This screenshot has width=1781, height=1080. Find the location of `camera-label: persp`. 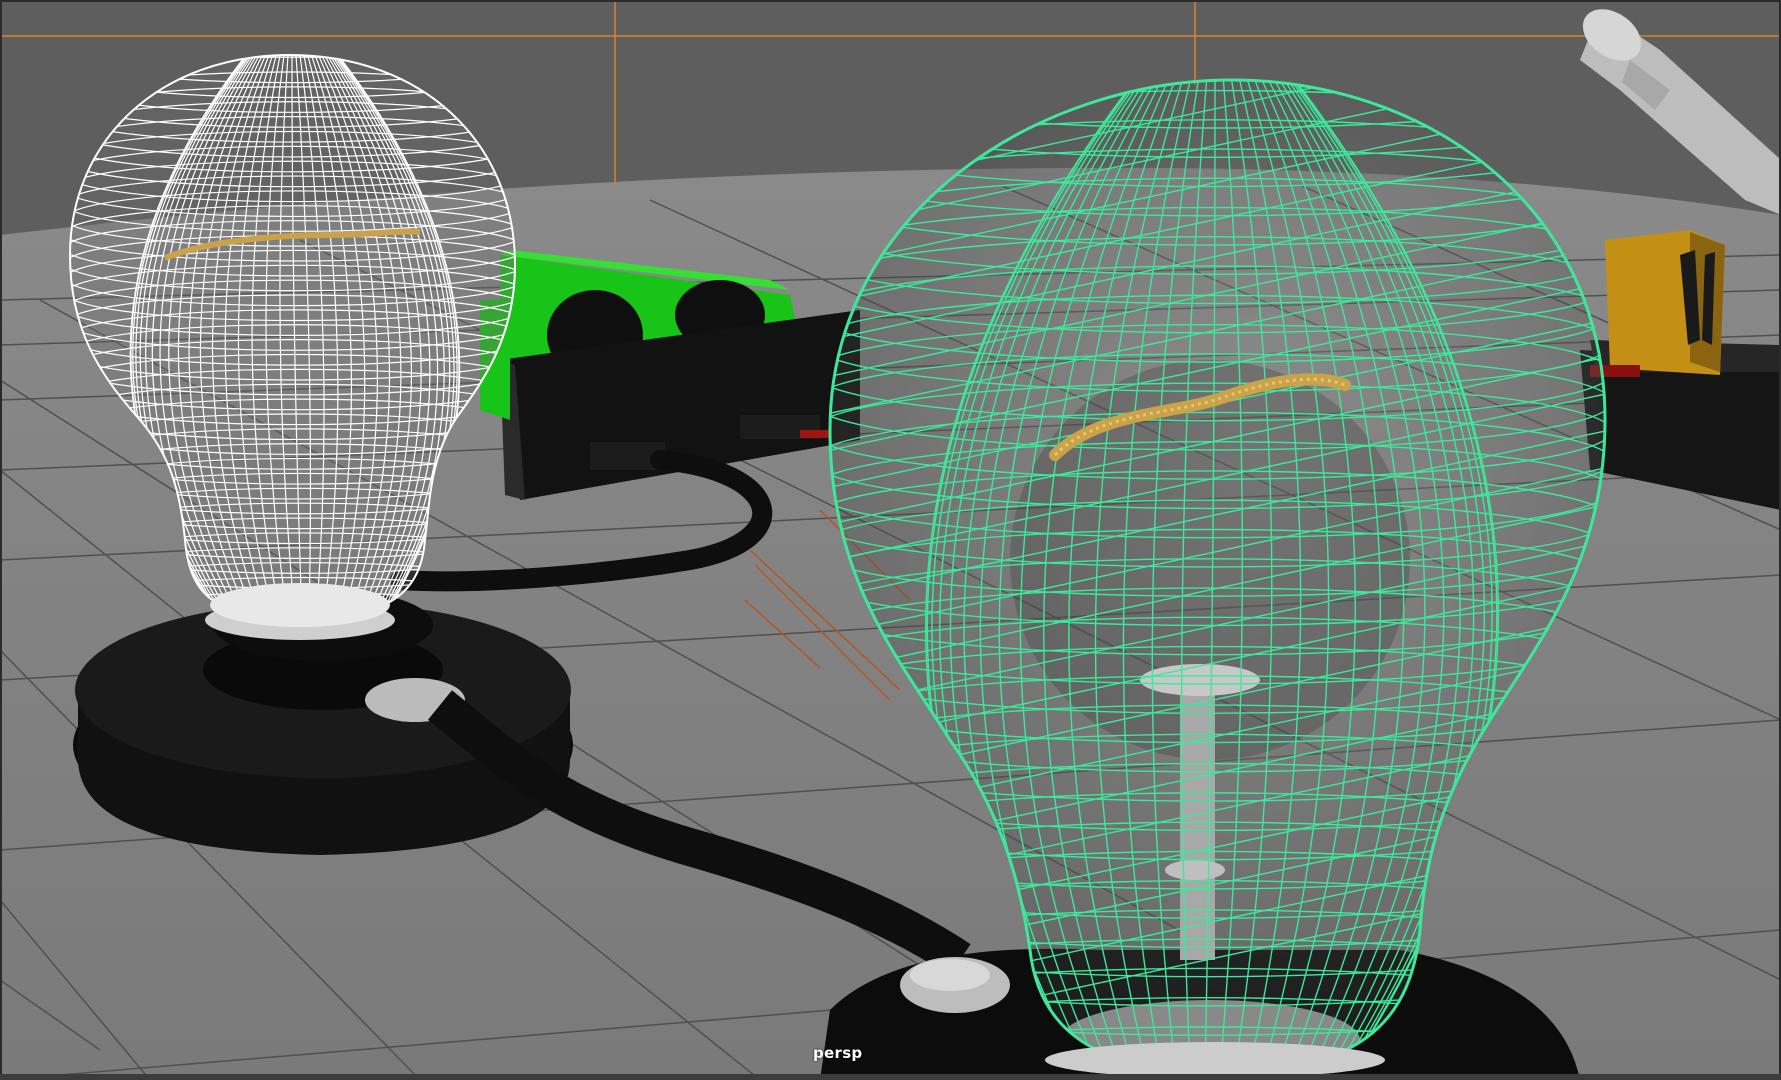

camera-label: persp is located at coordinates (838, 1053).